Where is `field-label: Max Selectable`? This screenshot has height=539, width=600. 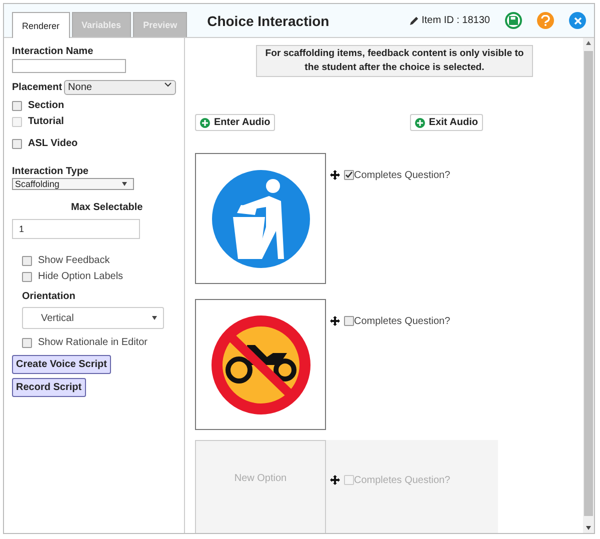
field-label: Max Selectable is located at coordinates (107, 207).